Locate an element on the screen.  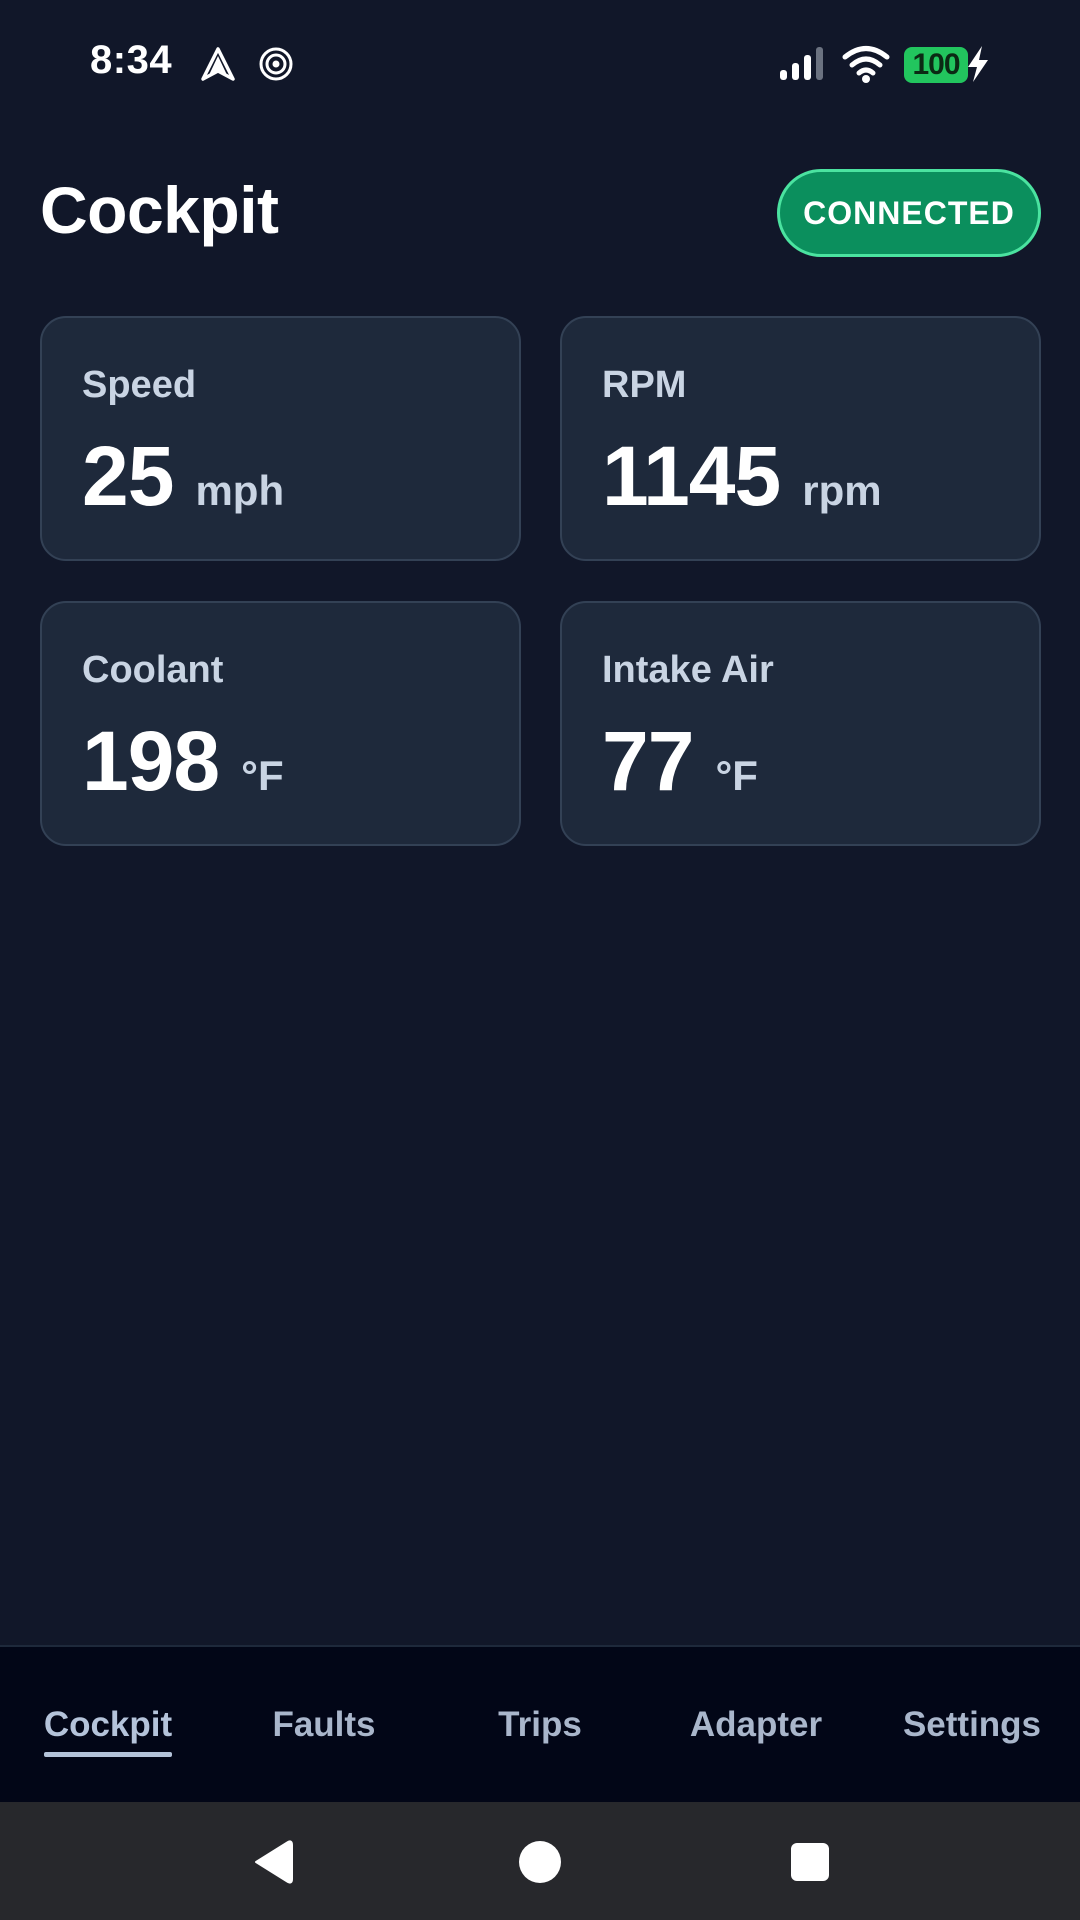
gauge-reading: 25 mph is located at coordinates (183, 476).